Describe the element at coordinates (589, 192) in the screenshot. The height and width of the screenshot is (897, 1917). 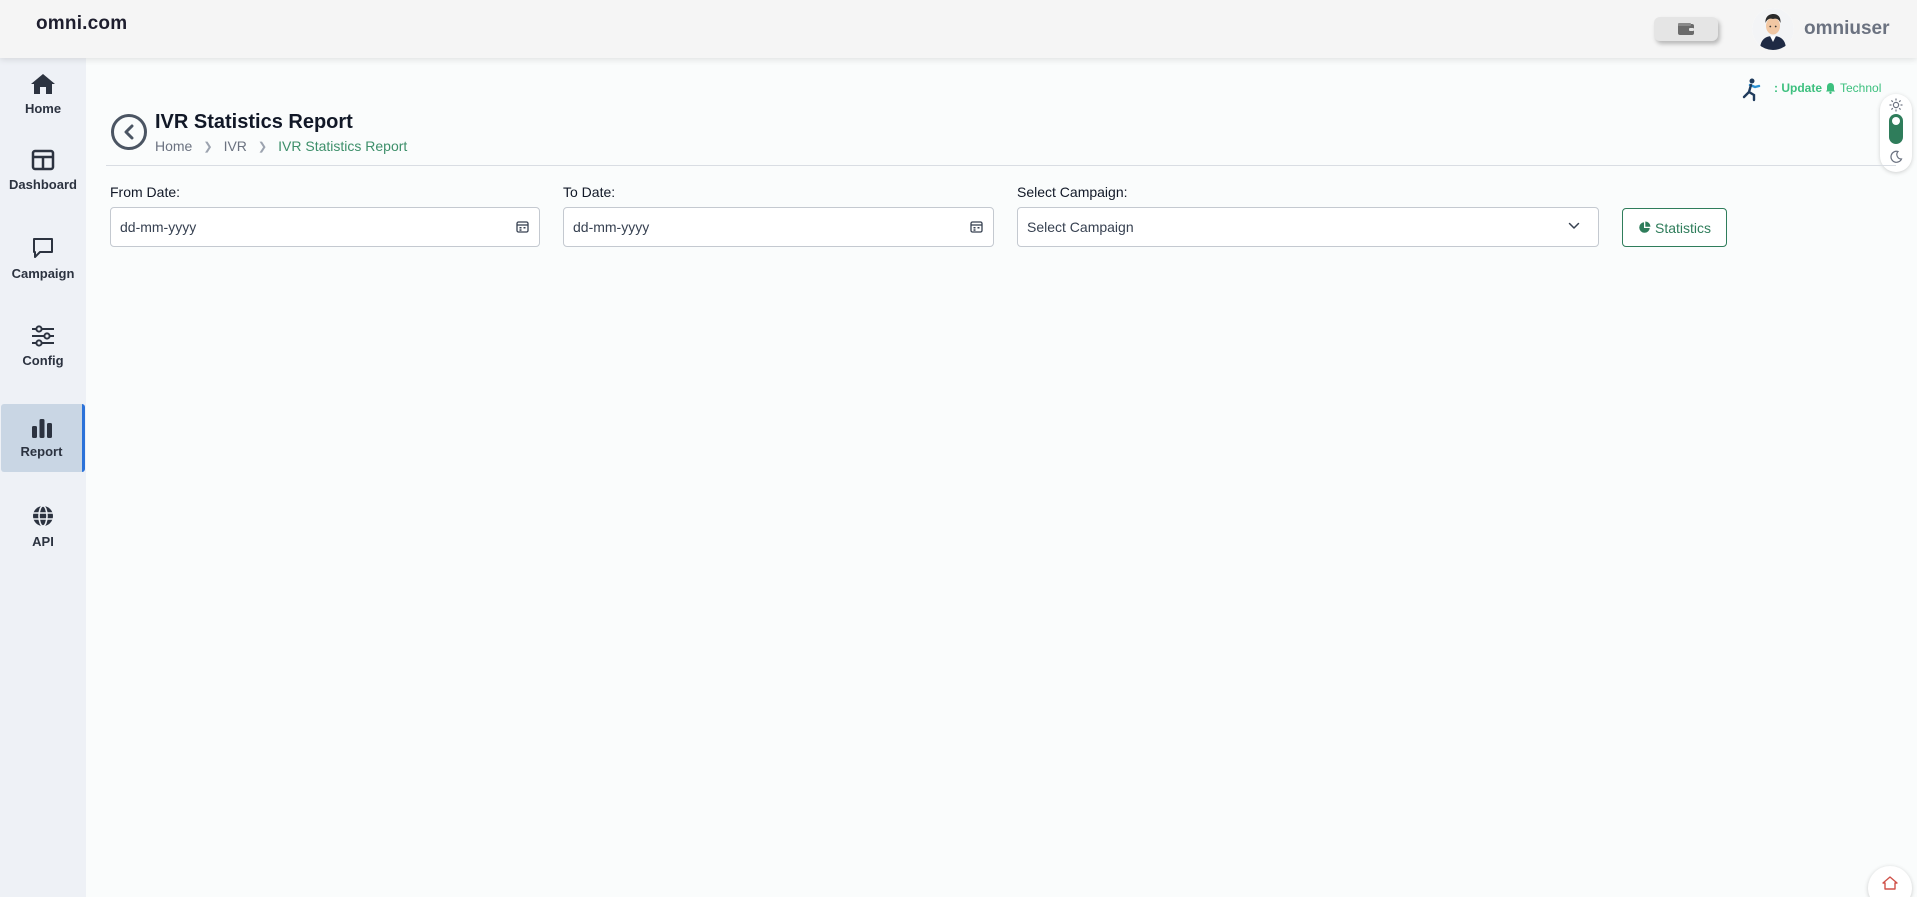
I see `to-date-label: To Date:` at that location.